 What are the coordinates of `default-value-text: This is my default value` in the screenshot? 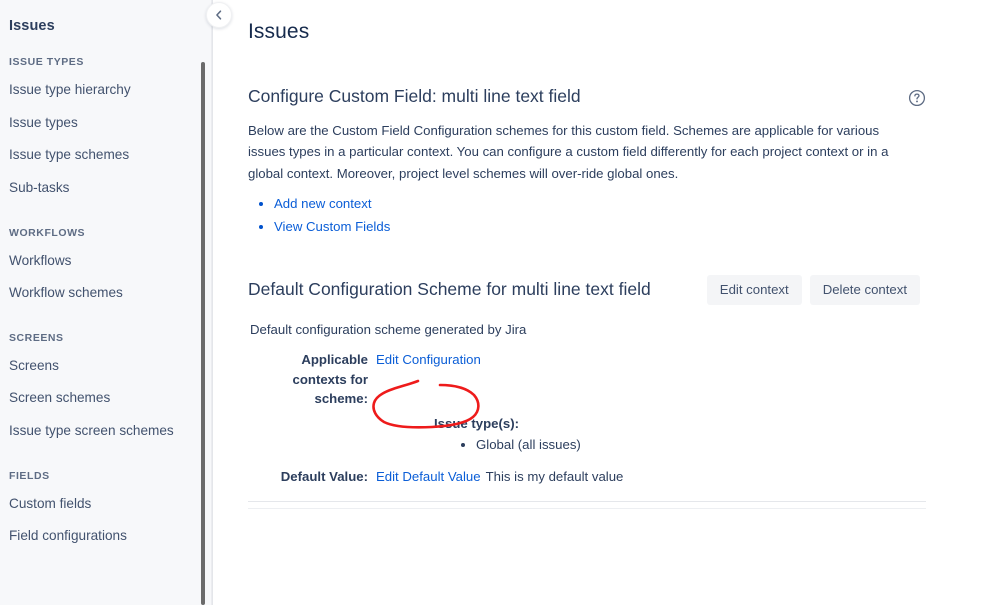 It's located at (554, 477).